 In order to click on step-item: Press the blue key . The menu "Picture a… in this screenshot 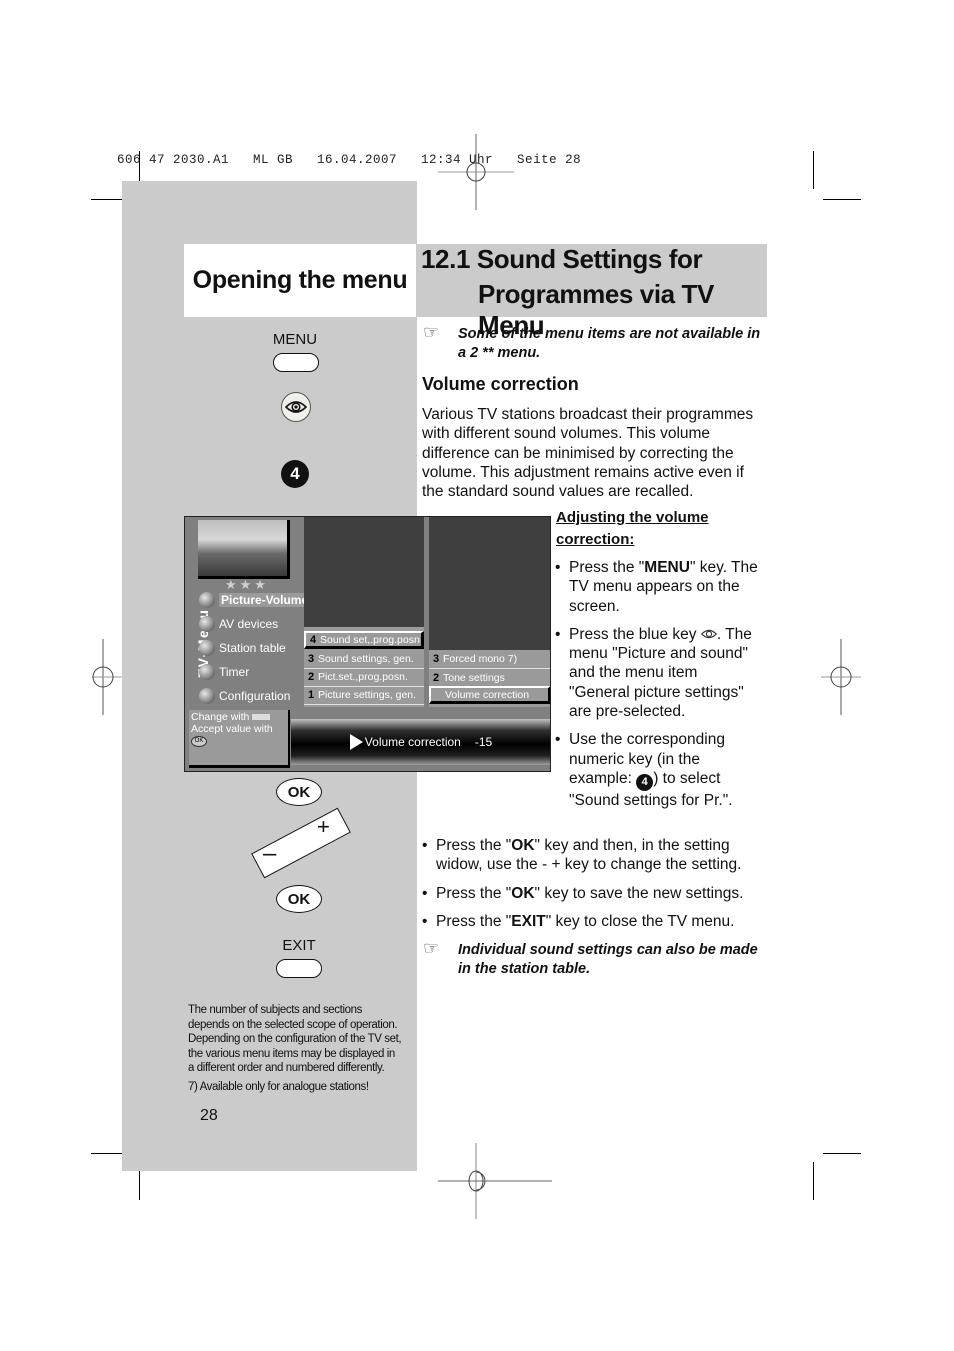, I will do `click(657, 673)`.